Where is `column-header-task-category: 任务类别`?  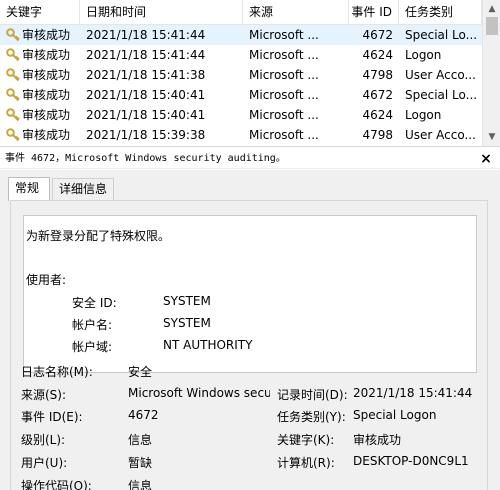
column-header-task-category: 任务类别 is located at coordinates (440, 12).